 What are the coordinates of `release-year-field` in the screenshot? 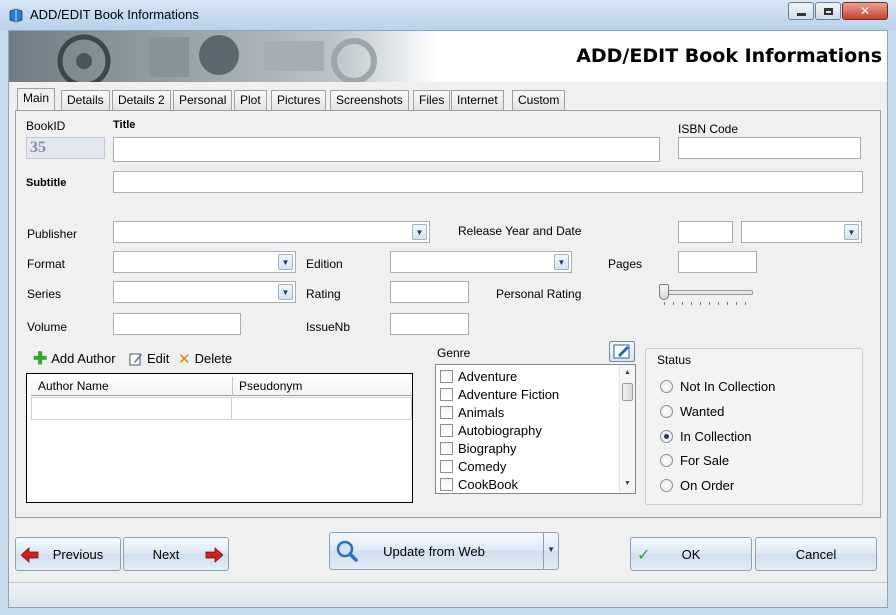 It's located at (705, 232).